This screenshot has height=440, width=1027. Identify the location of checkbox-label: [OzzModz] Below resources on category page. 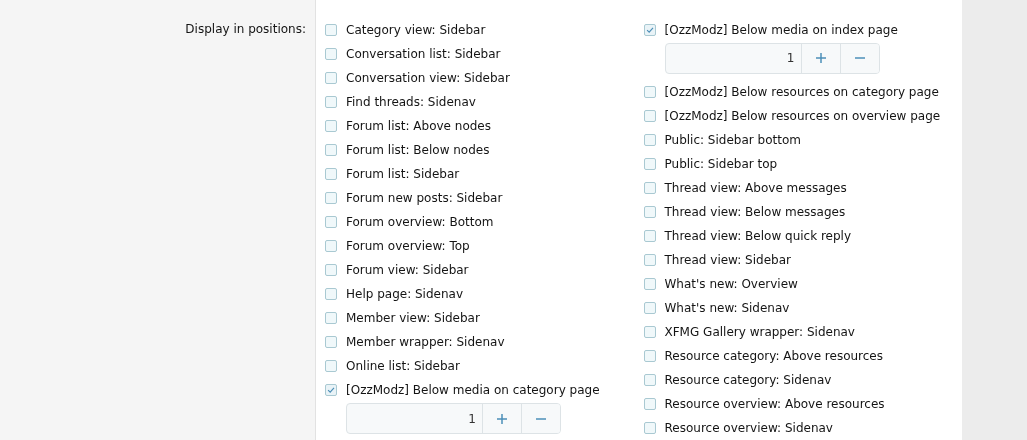
(801, 91).